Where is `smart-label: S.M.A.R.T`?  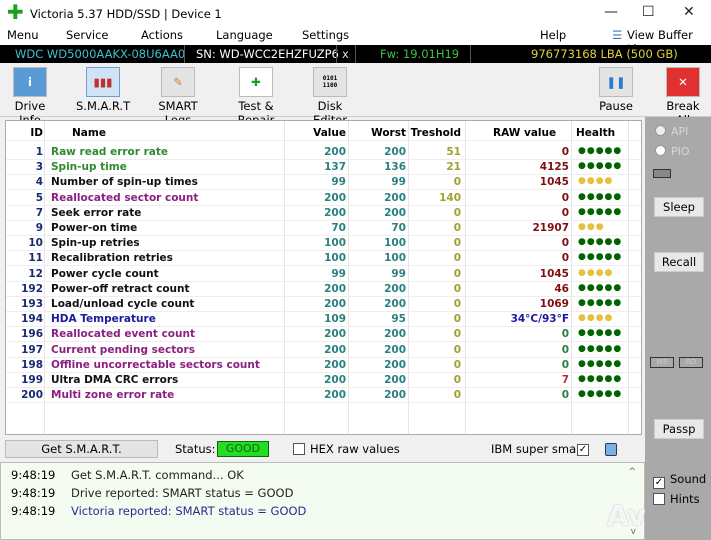 smart-label: S.M.A.R.T is located at coordinates (103, 106).